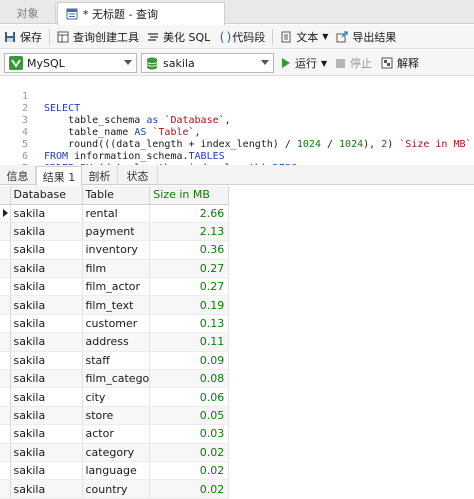  I want to click on table-row: sakila category 0.02, so click(115, 452).